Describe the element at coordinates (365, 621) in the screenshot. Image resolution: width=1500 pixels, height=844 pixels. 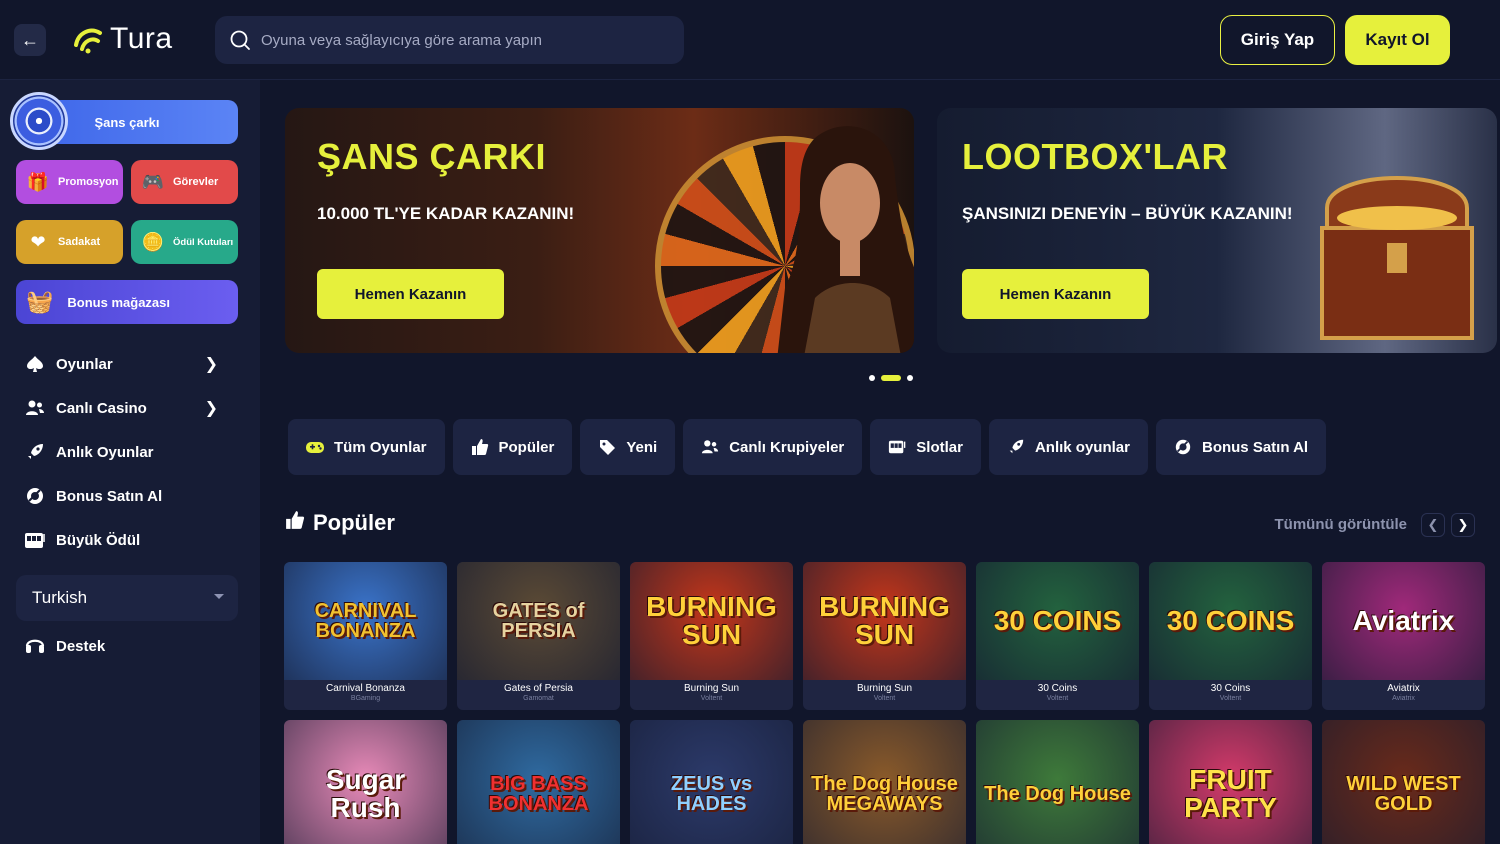
I see `game-thumbnail: CARNIVAL BONANZA` at that location.